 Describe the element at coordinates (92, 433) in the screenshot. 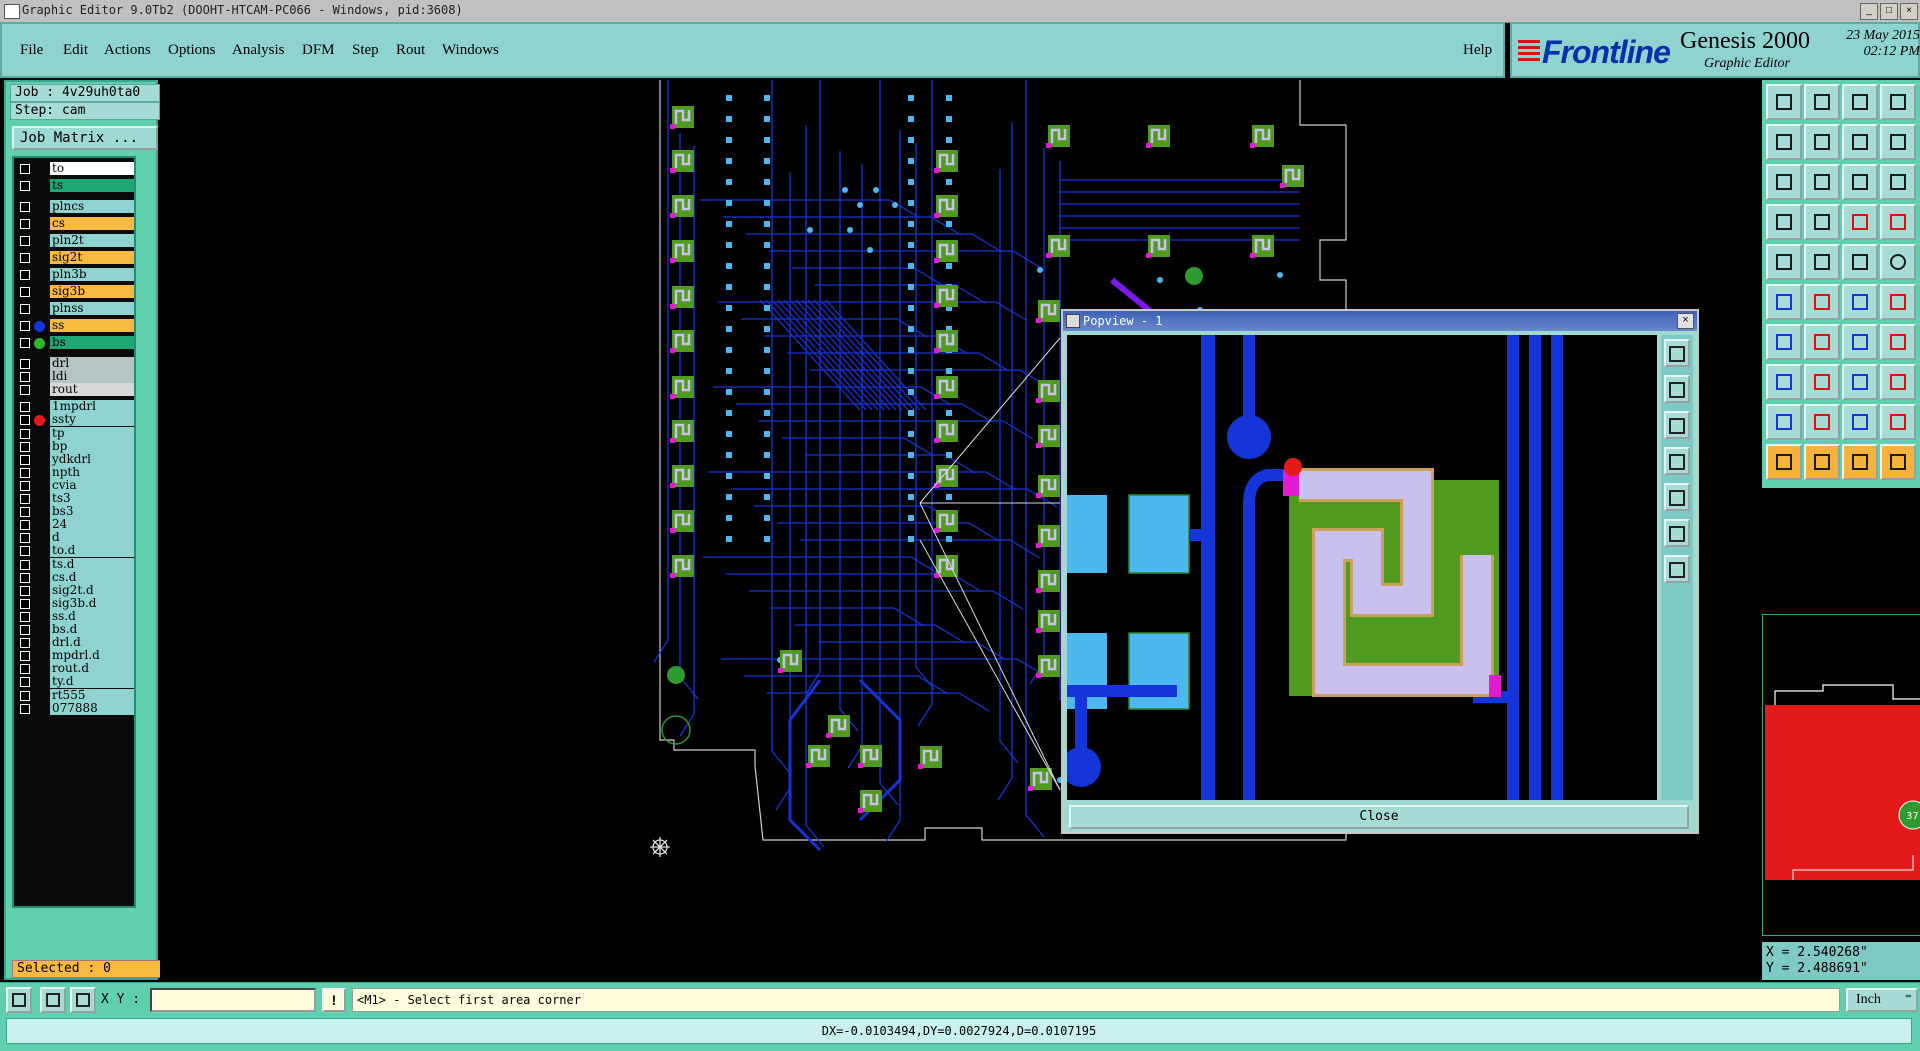

I see `layer-name: tp` at that location.